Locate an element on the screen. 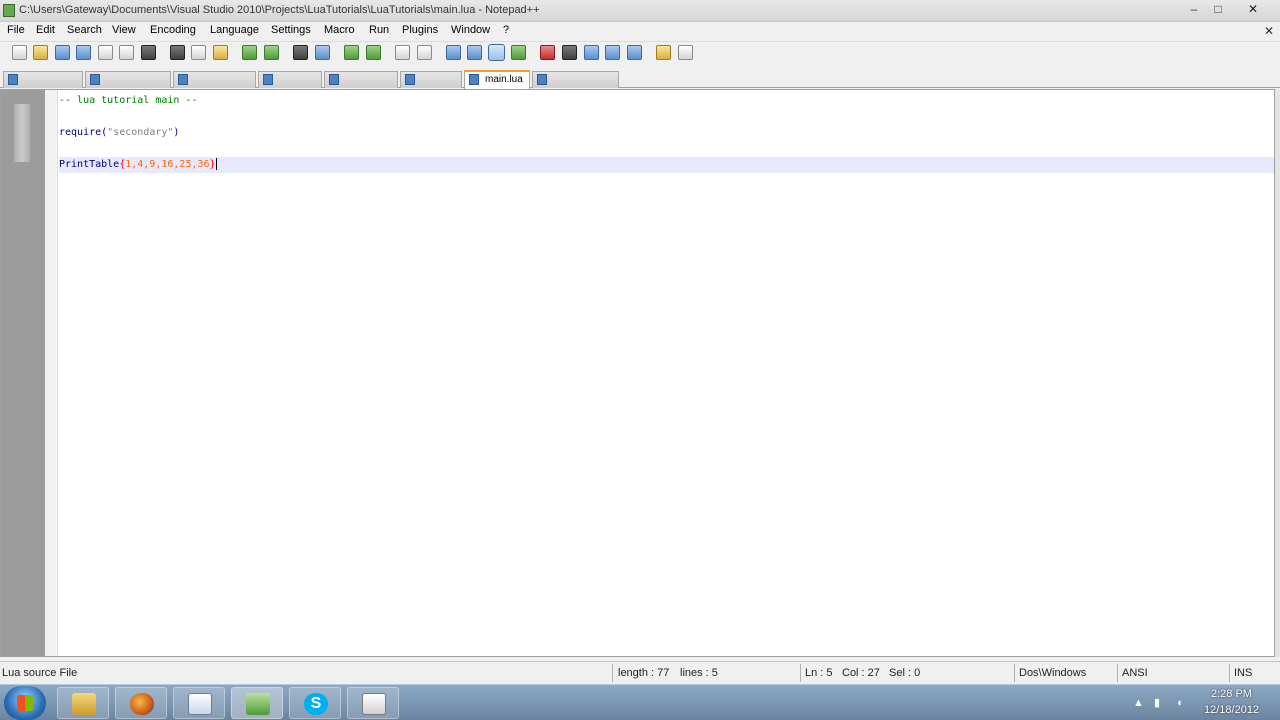 The image size is (1280, 720). menu-settings: Settings is located at coordinates (291, 30).